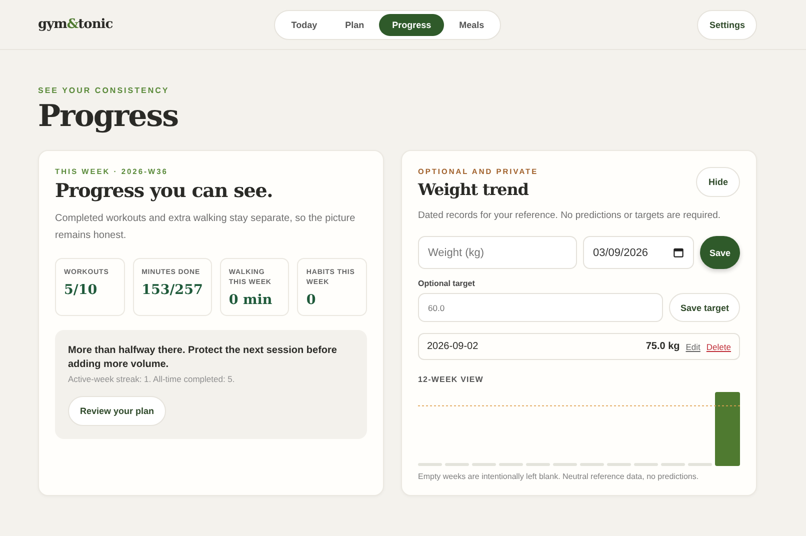 The image size is (806, 536). What do you see at coordinates (451, 379) in the screenshot?
I see `chart-title: 12-WEEK VIEW` at bounding box center [451, 379].